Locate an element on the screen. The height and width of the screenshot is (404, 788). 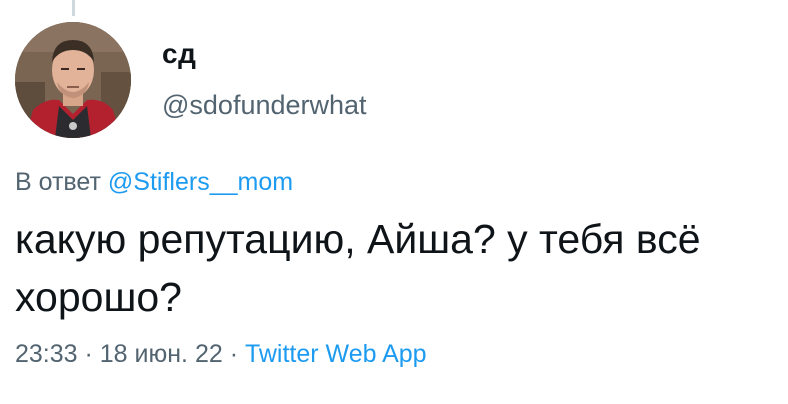
tweet-source-link: Twitter Web App is located at coordinates (336, 354).